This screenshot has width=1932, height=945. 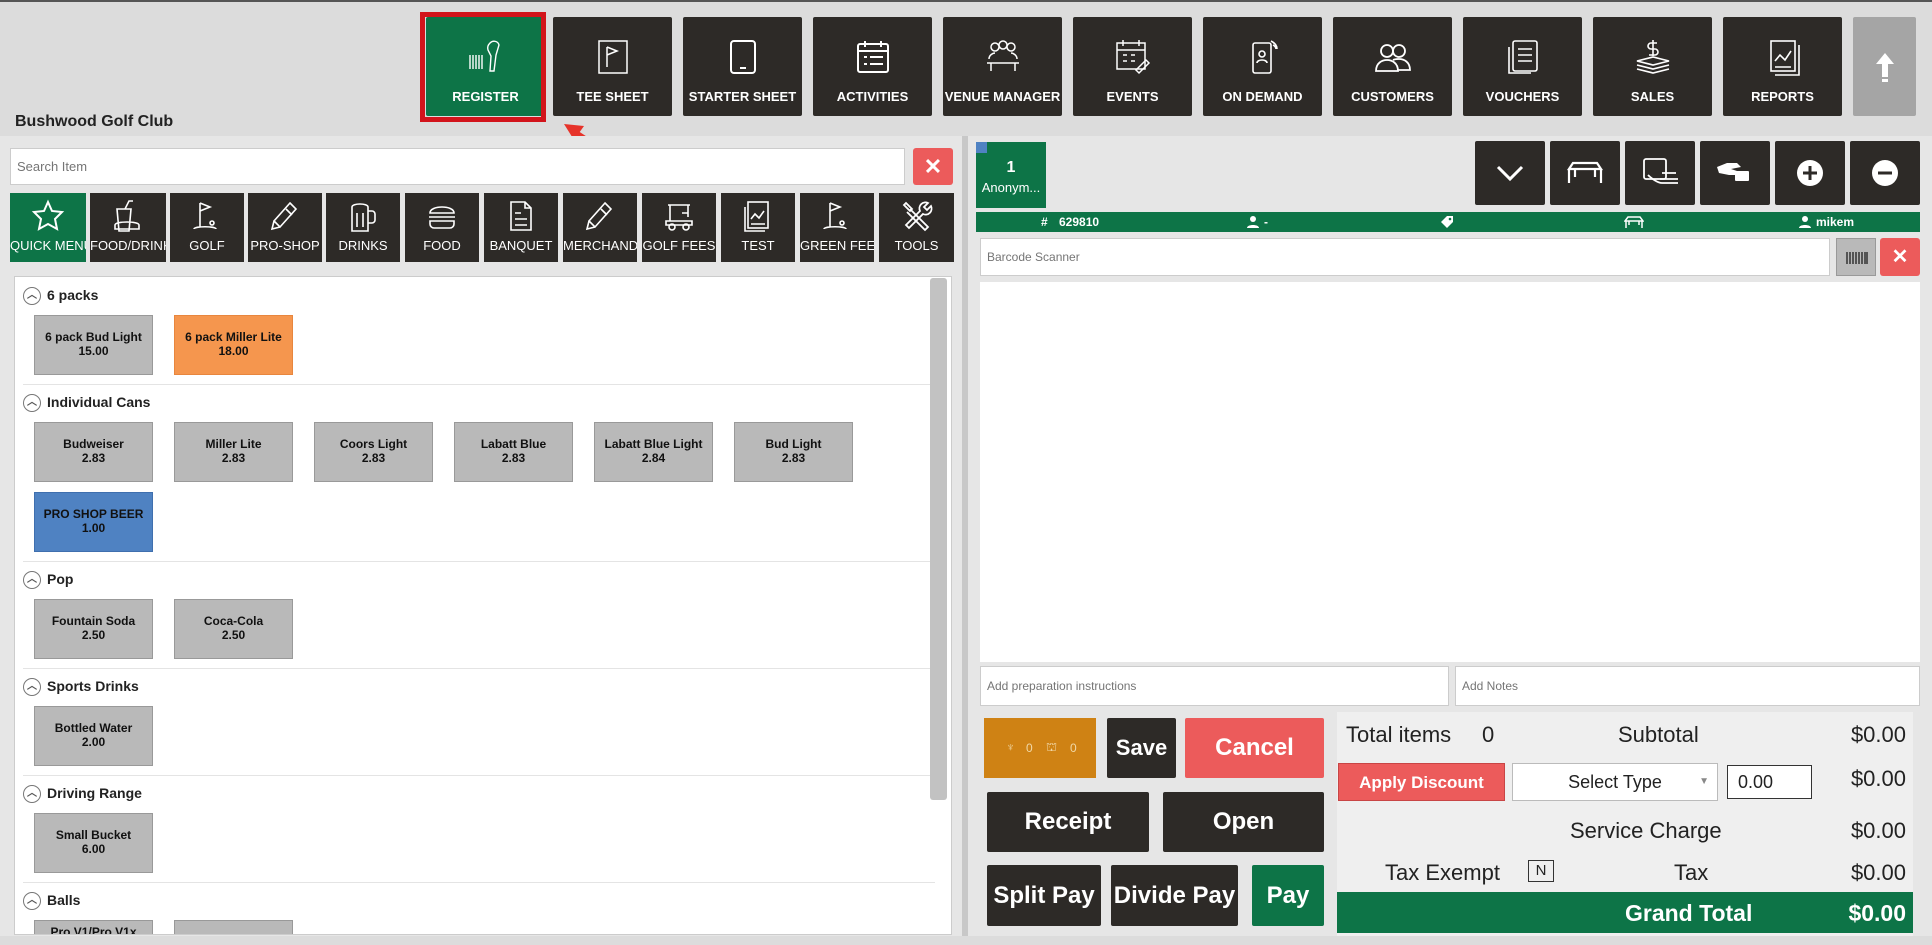 What do you see at coordinates (1878, 734) in the screenshot?
I see `subtotal-value: $0.00` at bounding box center [1878, 734].